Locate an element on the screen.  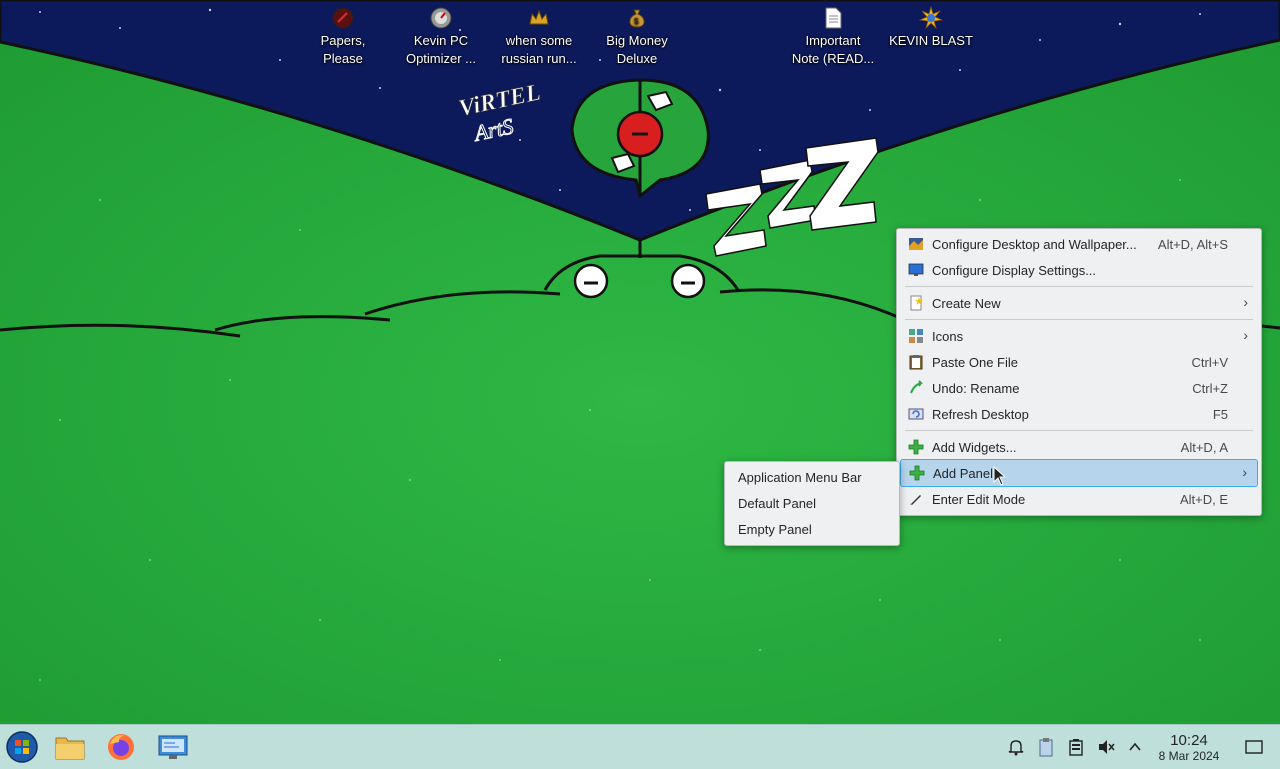
icons-grid-icon is located at coordinates (916, 336).